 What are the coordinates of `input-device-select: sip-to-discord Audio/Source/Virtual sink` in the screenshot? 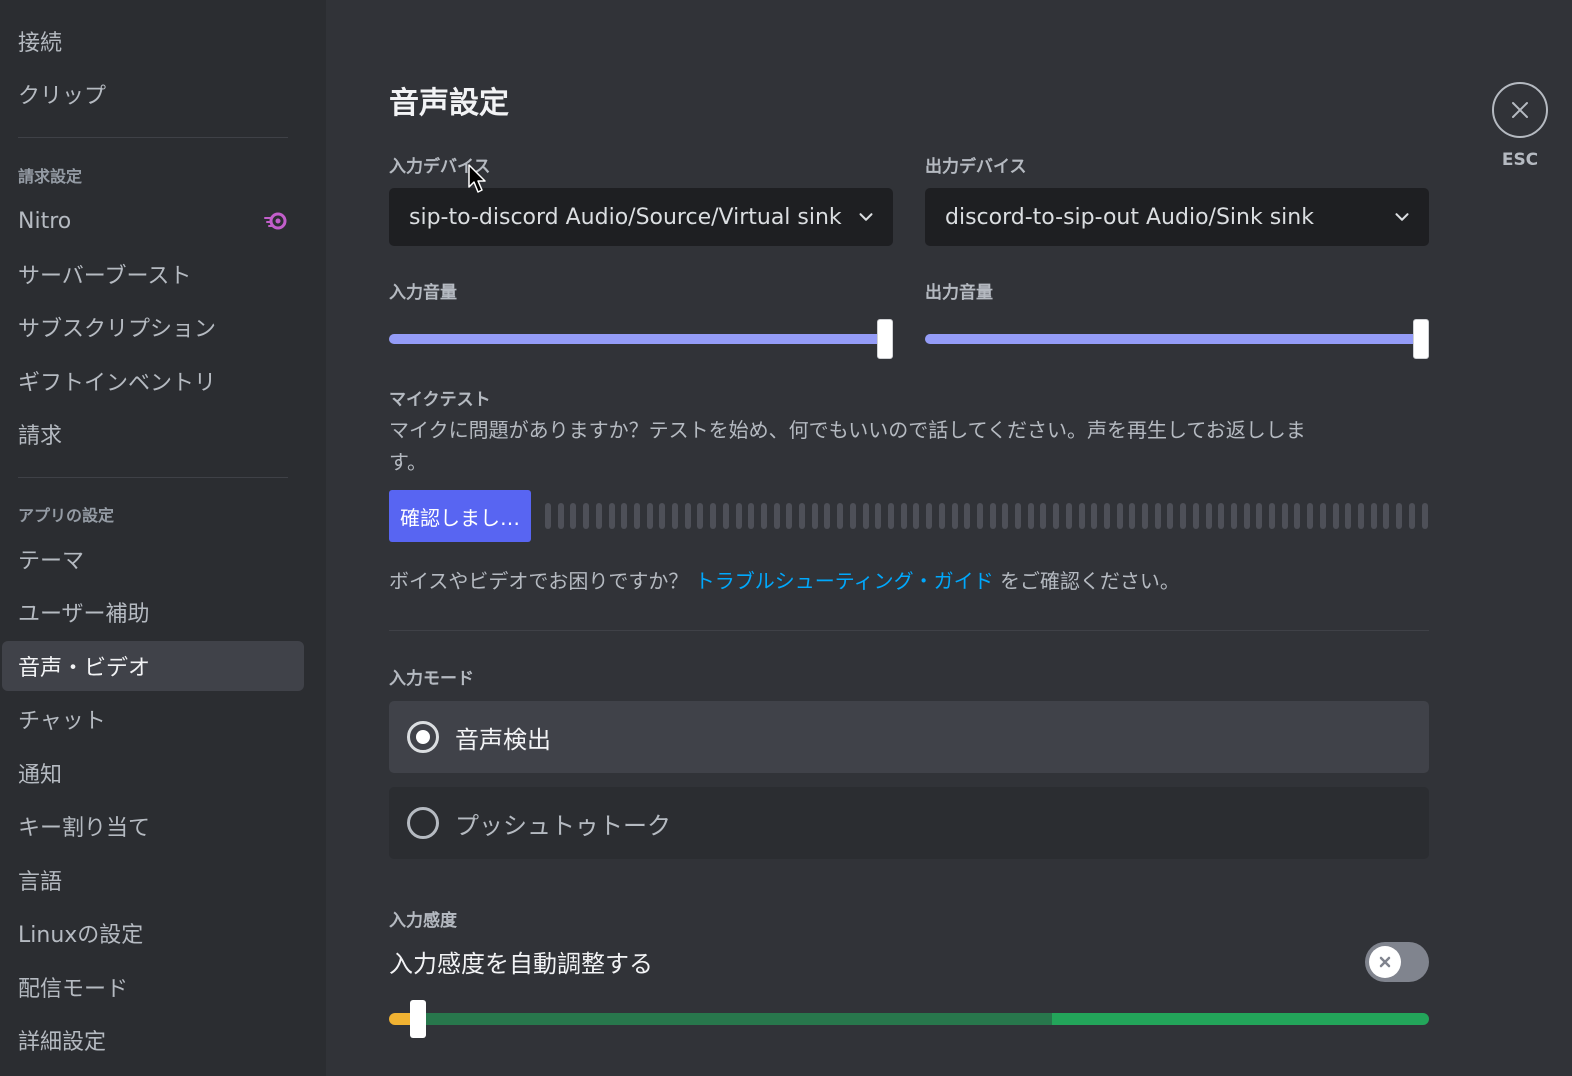 It's located at (641, 217).